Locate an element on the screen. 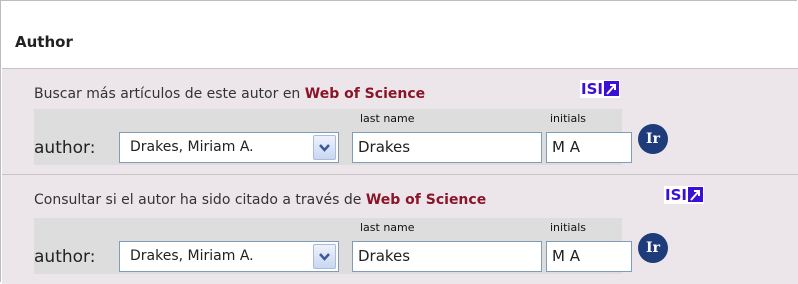 Image resolution: width=798 pixels, height=284 pixels. intro-text: Buscar más artículos de este autor en is located at coordinates (169, 94).